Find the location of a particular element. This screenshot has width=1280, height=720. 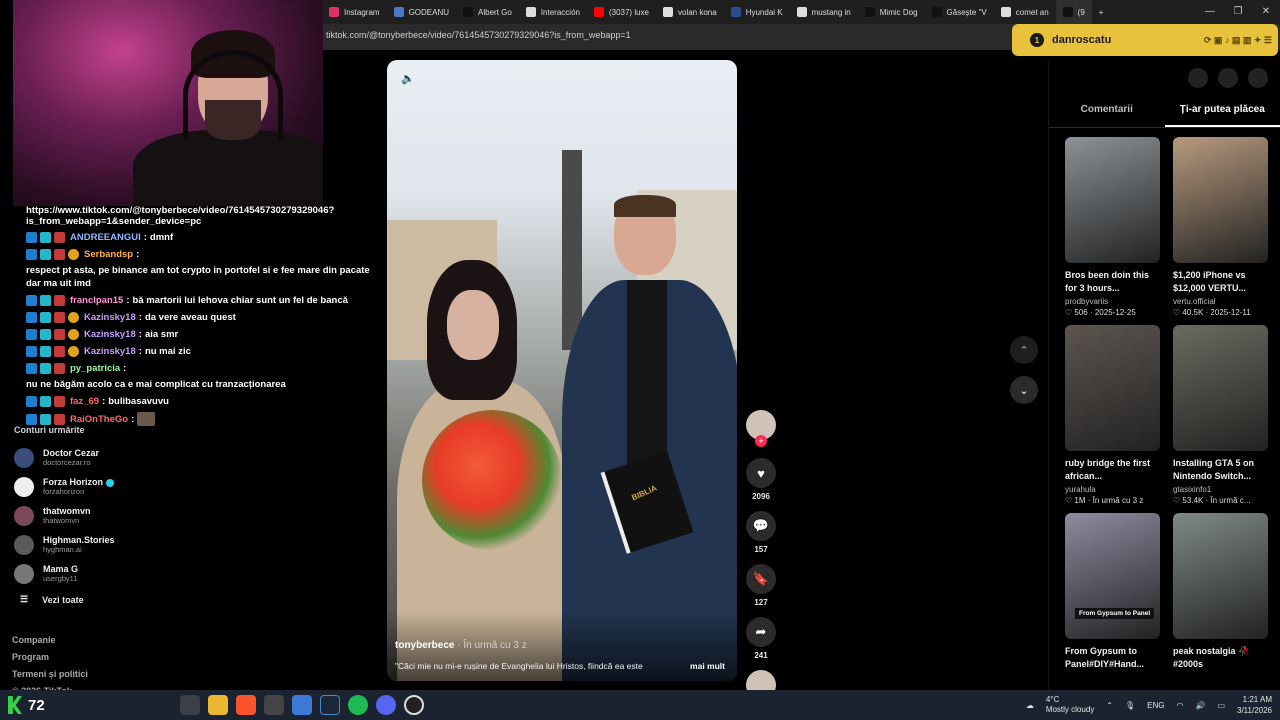

save-button: 🔖 is located at coordinates (761, 579).